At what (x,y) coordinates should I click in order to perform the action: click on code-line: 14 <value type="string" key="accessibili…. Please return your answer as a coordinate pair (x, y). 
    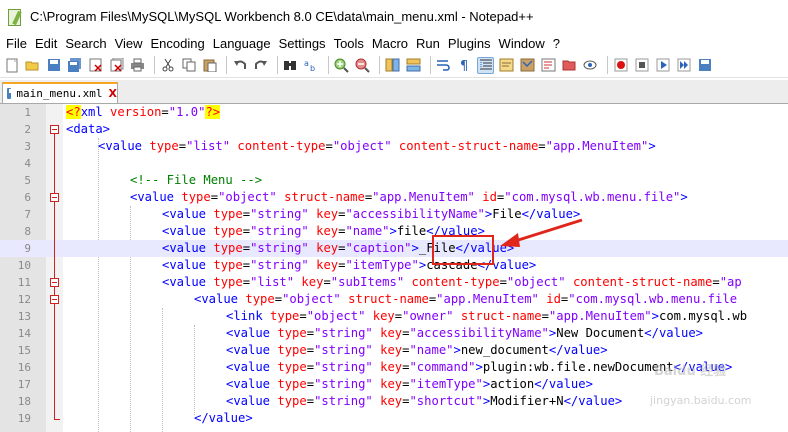
    Looking at the image, I should click on (394, 333).